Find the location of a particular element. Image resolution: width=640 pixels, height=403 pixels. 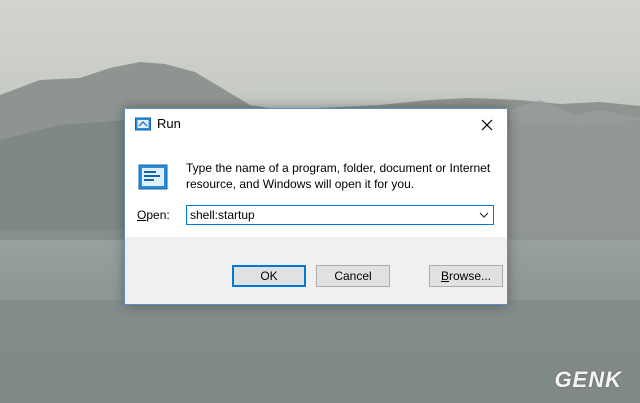

close-button is located at coordinates (487, 124).